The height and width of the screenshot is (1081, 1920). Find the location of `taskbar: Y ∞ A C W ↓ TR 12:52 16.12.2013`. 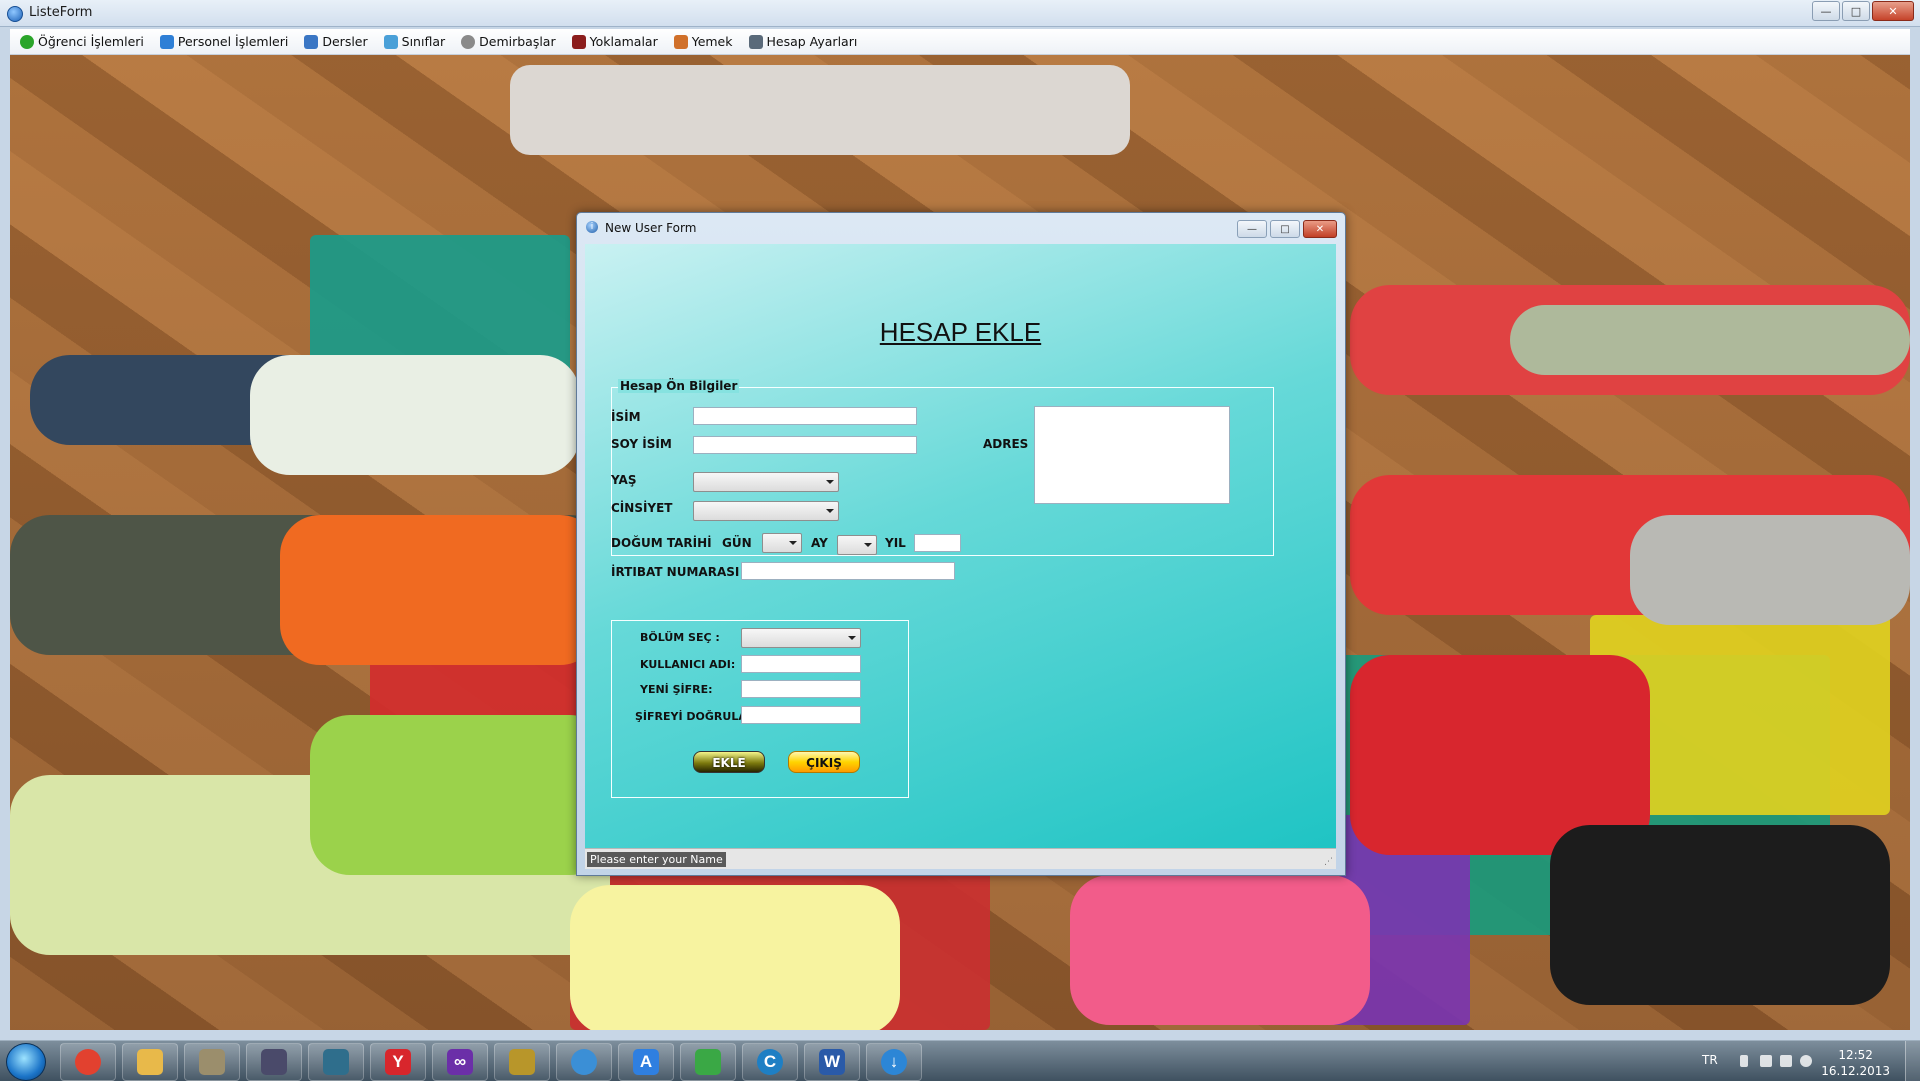

taskbar: Y ∞ A C W ↓ TR 12:52 16.12.2013 is located at coordinates (960, 1060).